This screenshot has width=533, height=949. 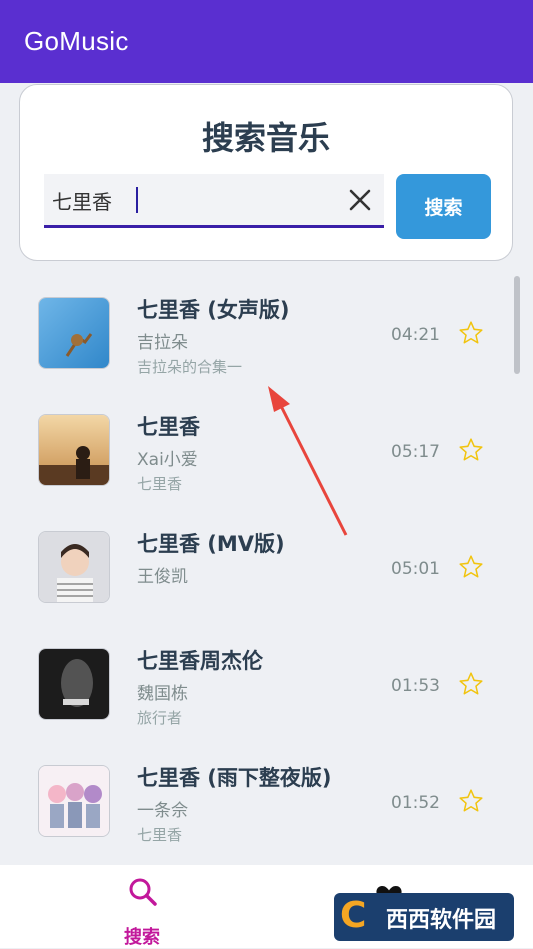 I want to click on duration: 04:21, so click(x=415, y=335).